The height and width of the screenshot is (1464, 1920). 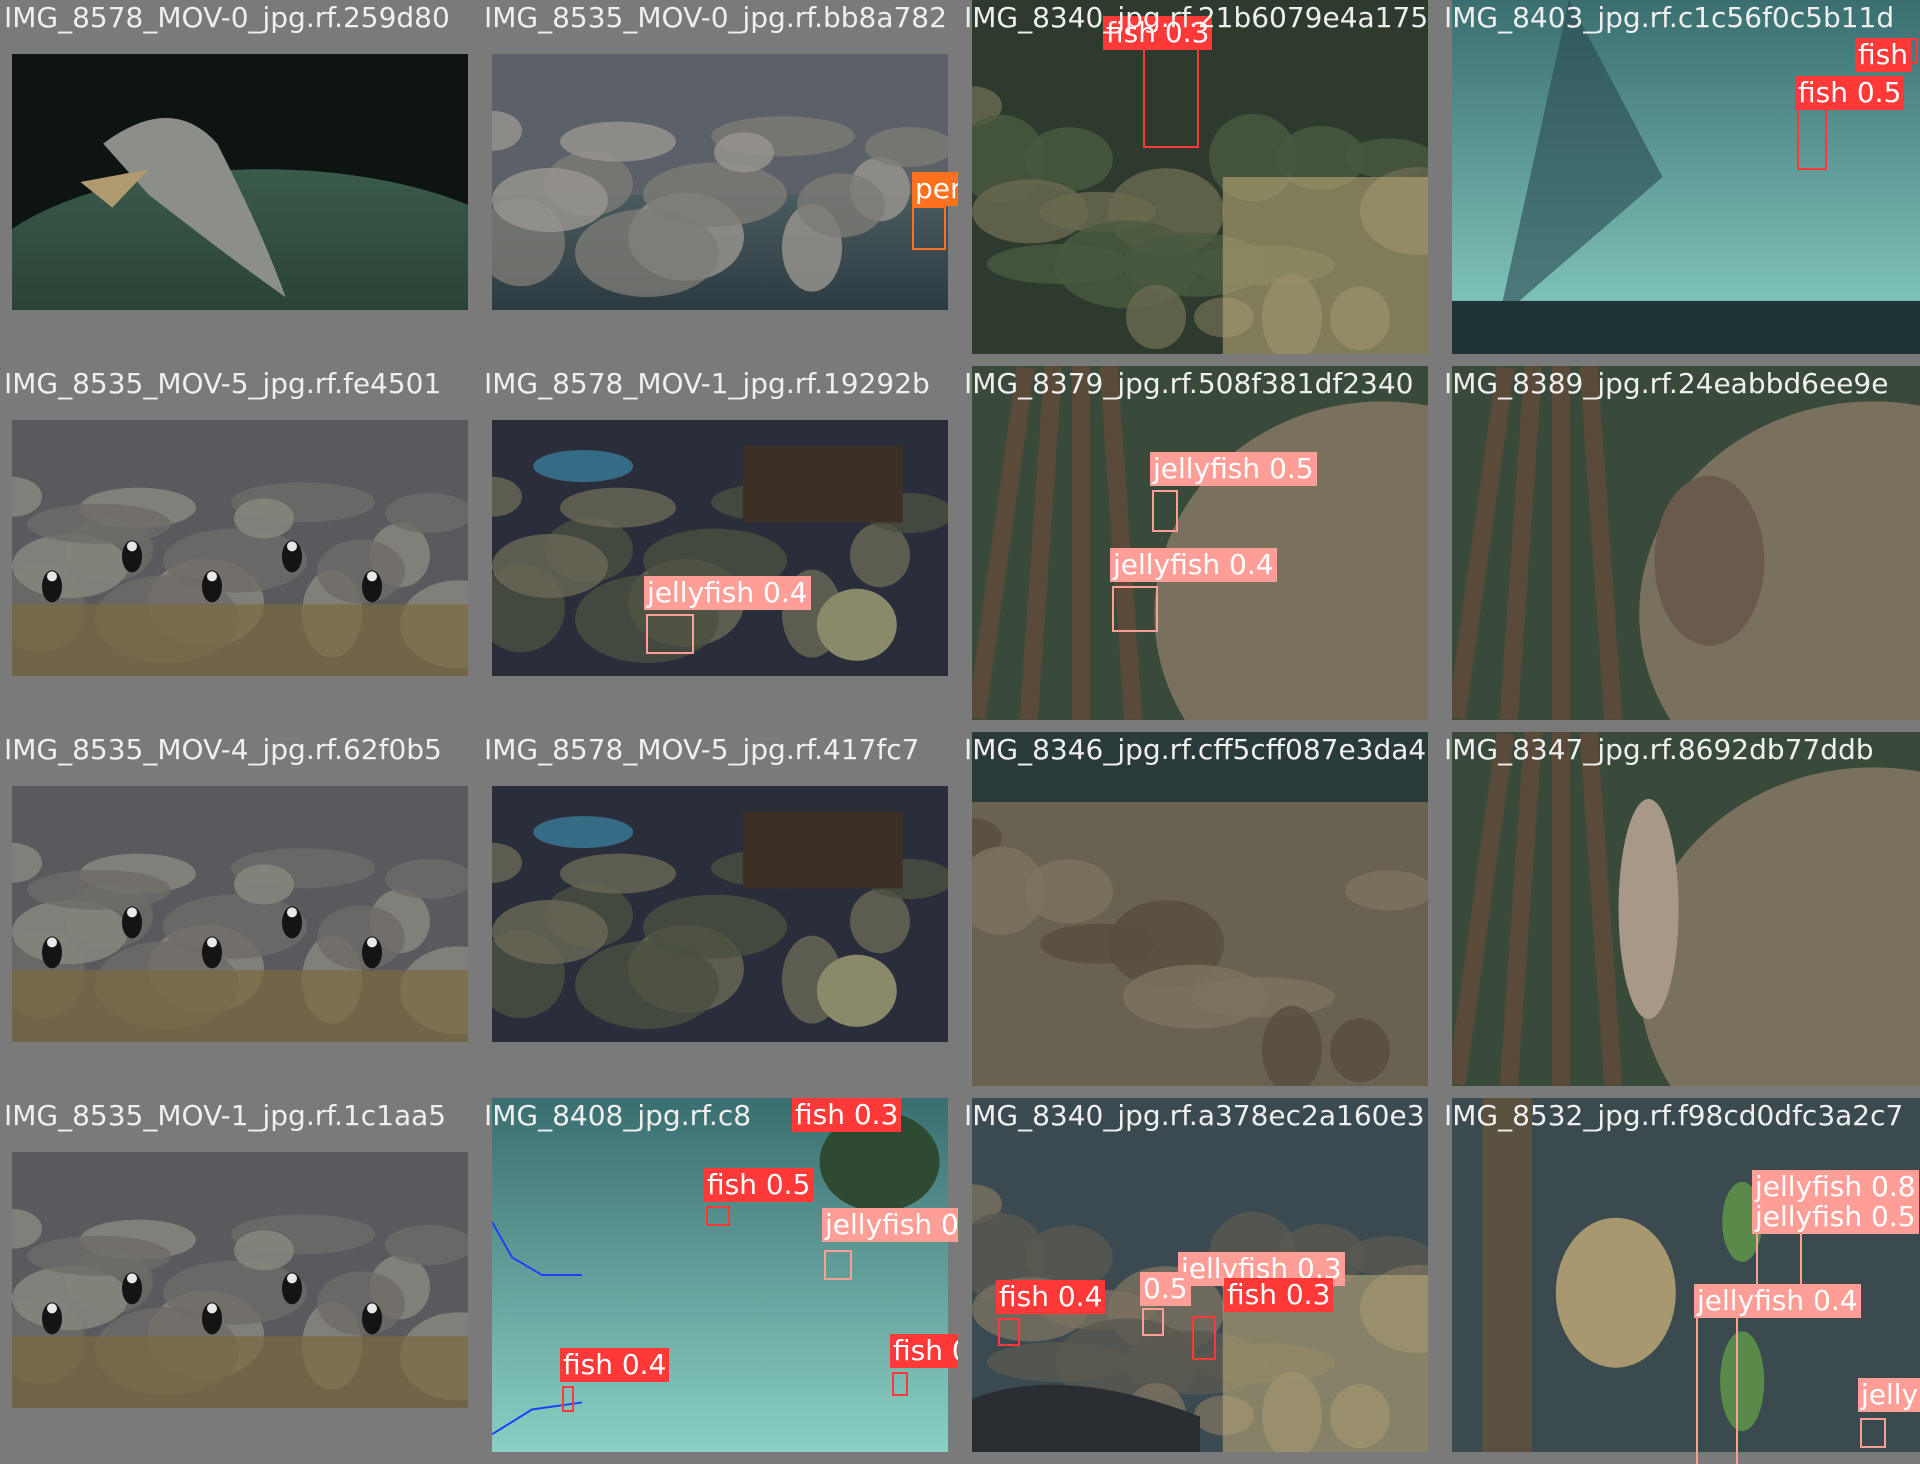 What do you see at coordinates (1194, 1115) in the screenshot?
I see `tile-filename: IMG_8340_jpg.rf.a378ec2a160e3` at bounding box center [1194, 1115].